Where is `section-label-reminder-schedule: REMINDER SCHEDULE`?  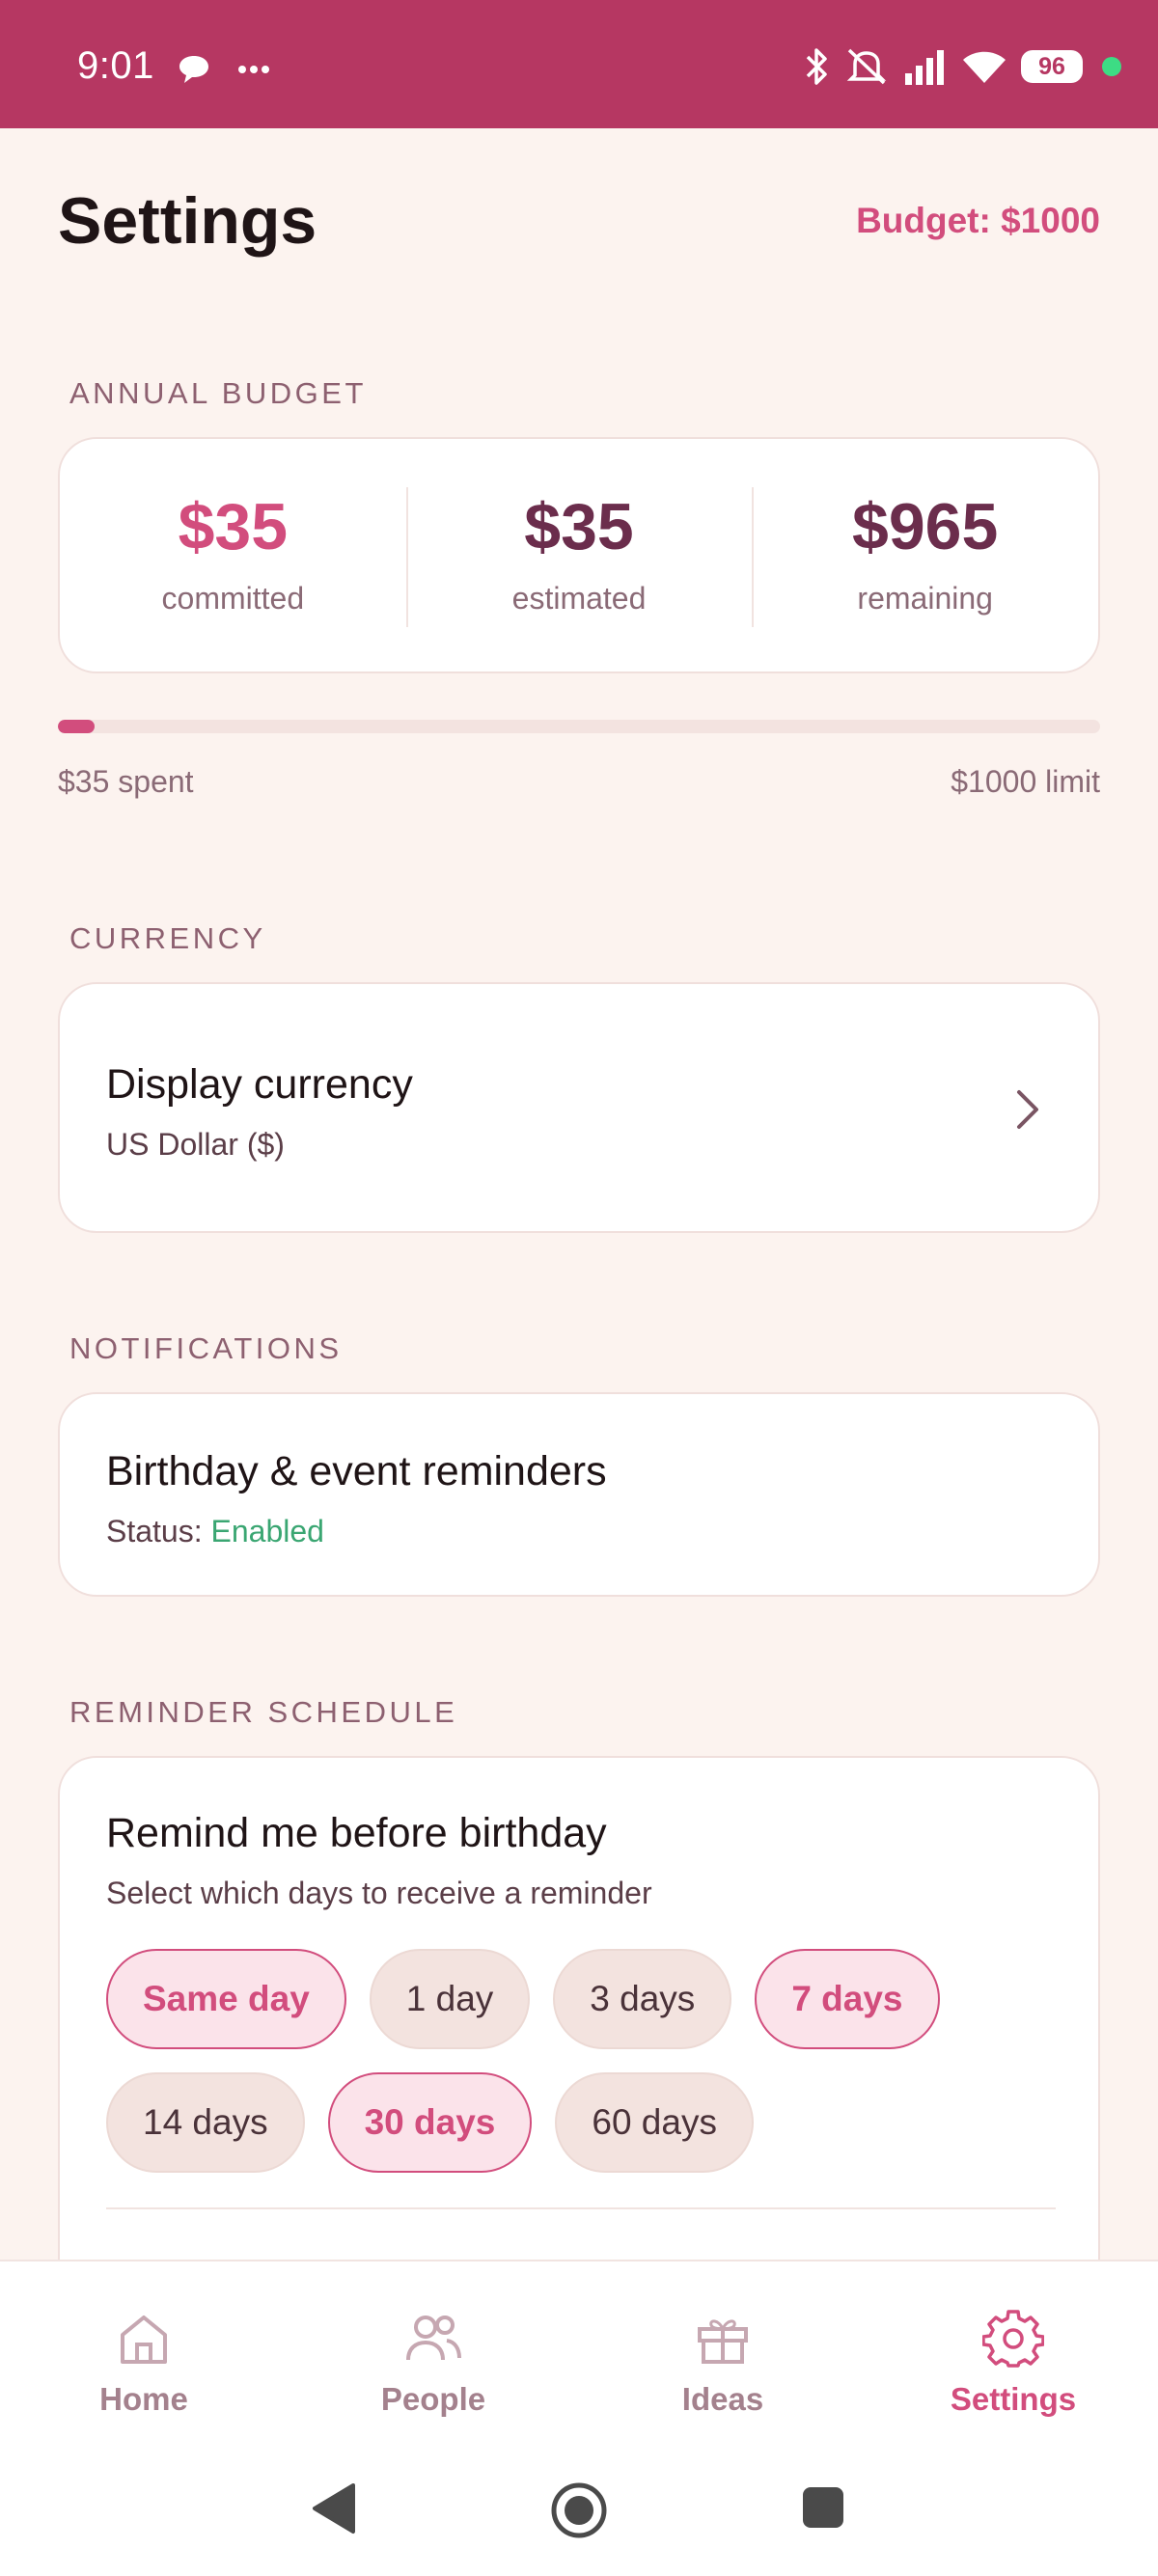
section-label-reminder-schedule: REMINDER SCHEDULE is located at coordinates (263, 1712).